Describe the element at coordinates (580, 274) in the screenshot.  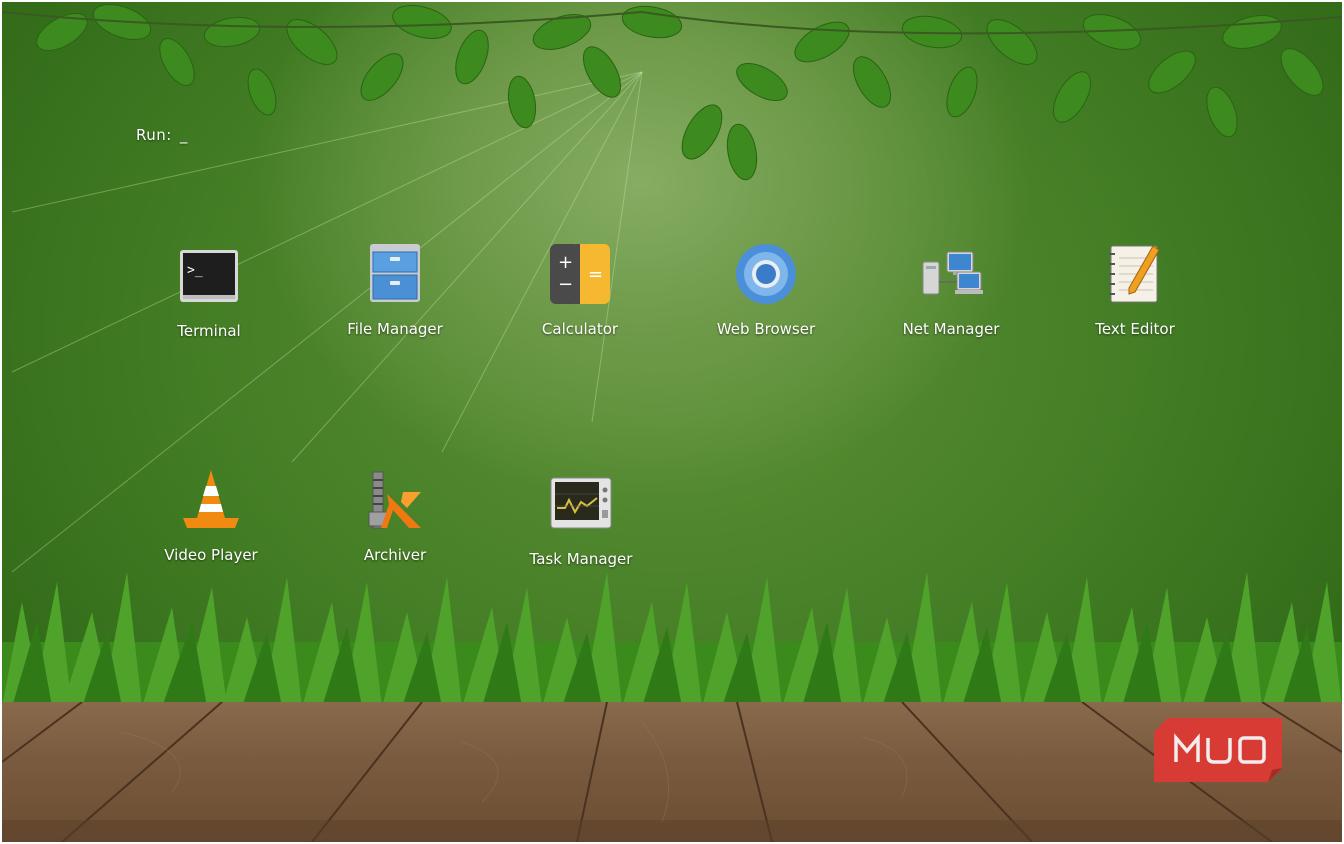
I see `calculator-icon: + − =` at that location.